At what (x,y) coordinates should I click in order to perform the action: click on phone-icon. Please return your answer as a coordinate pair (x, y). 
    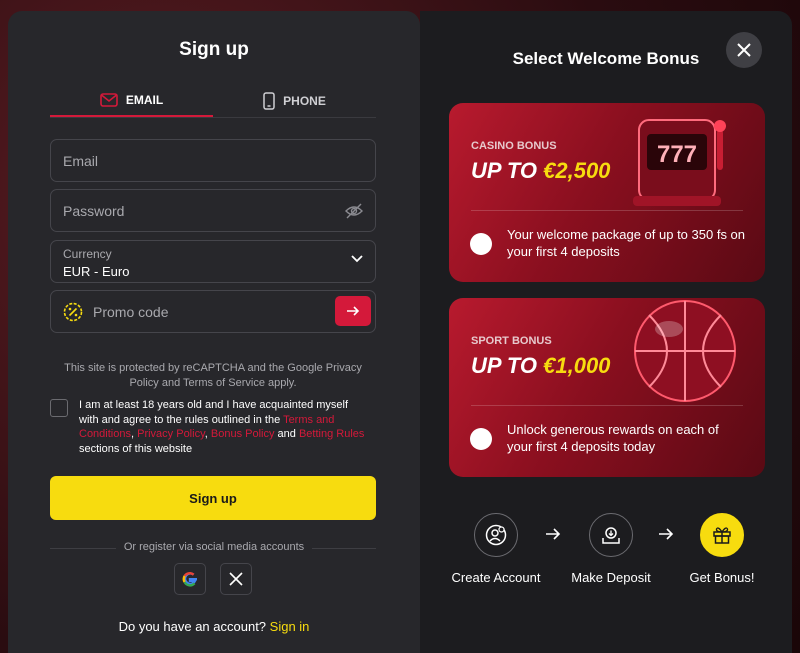
    Looking at the image, I should click on (269, 101).